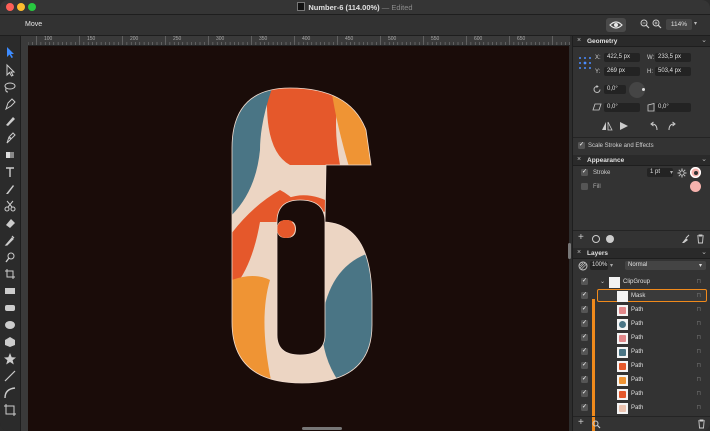 This screenshot has height=431, width=710. Describe the element at coordinates (10, 223) in the screenshot. I see `eraser-tool` at that location.